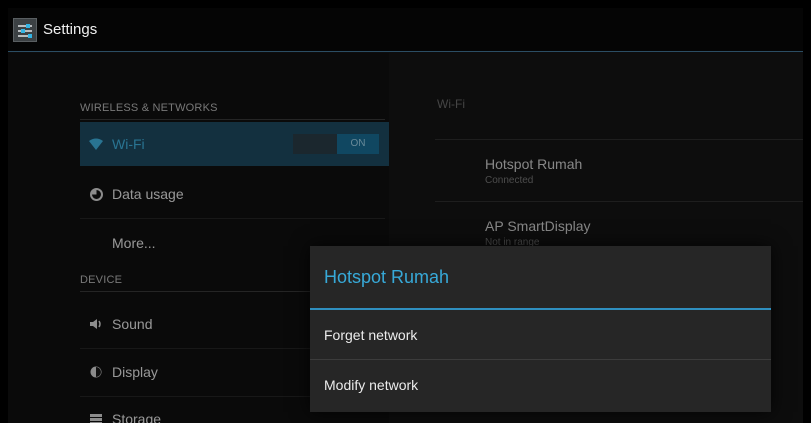 This screenshot has width=811, height=423. What do you see at coordinates (540, 278) in the screenshot?
I see `dialog-title: Hotspot Rumah` at bounding box center [540, 278].